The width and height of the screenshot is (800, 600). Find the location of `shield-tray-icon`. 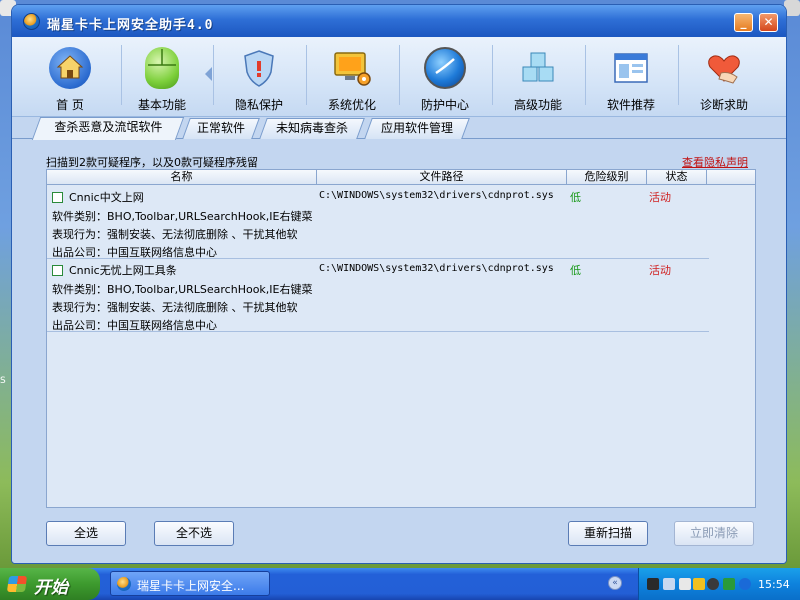

shield-tray-icon is located at coordinates (713, 584).